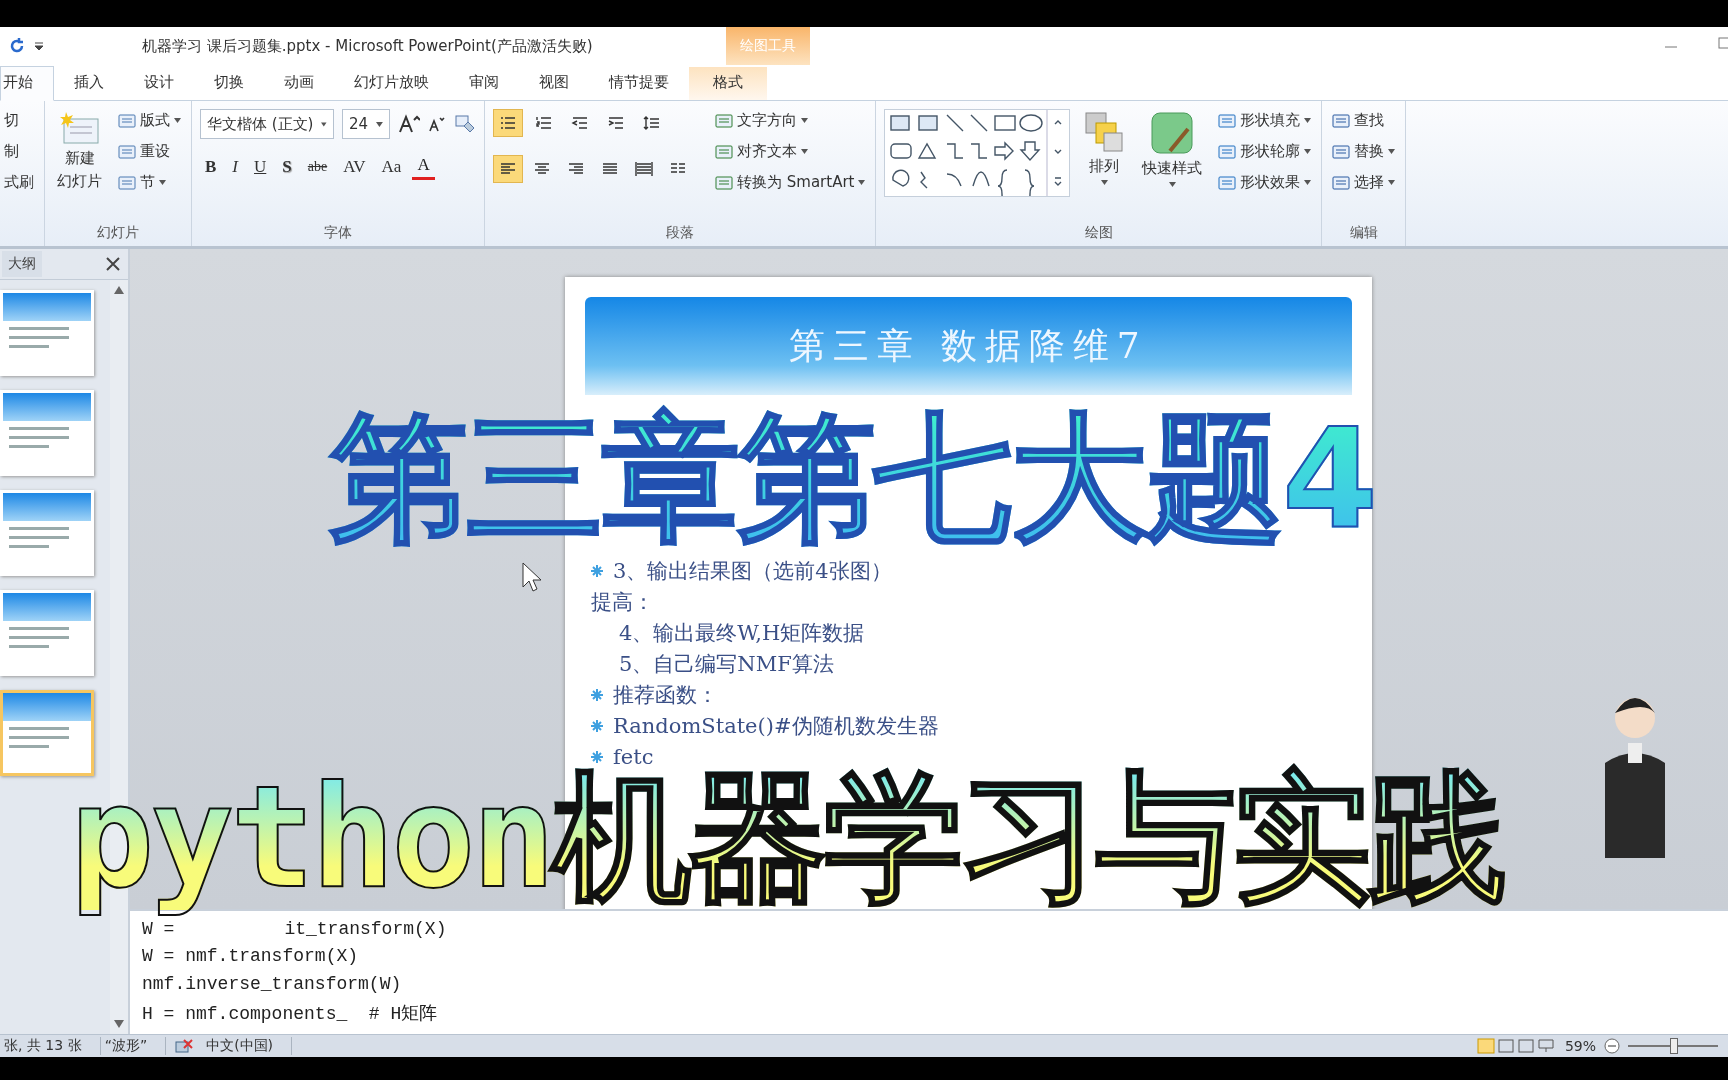 The height and width of the screenshot is (1080, 1728). Describe the element at coordinates (229, 83) in the screenshot. I see `ribbon-tab: 切换` at that location.